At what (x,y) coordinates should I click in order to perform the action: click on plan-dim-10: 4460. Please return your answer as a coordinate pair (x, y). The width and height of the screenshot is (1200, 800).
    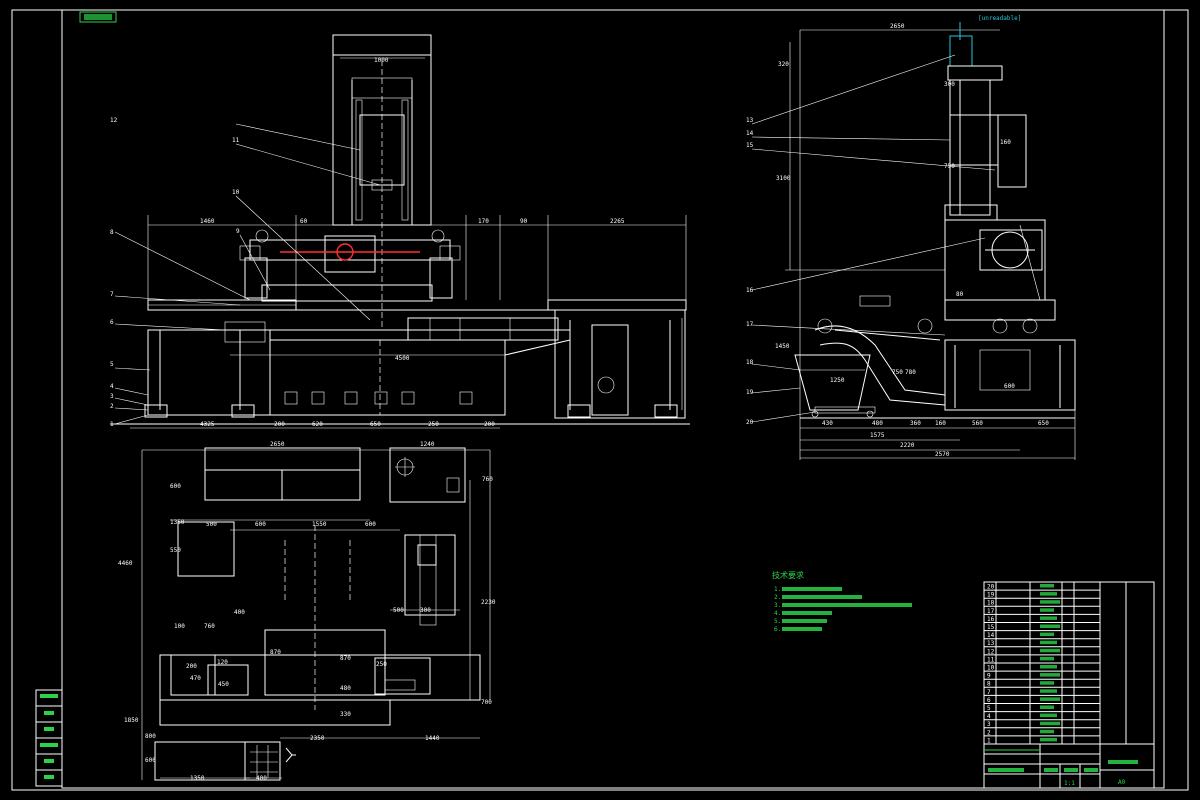
    Looking at the image, I should click on (125, 563).